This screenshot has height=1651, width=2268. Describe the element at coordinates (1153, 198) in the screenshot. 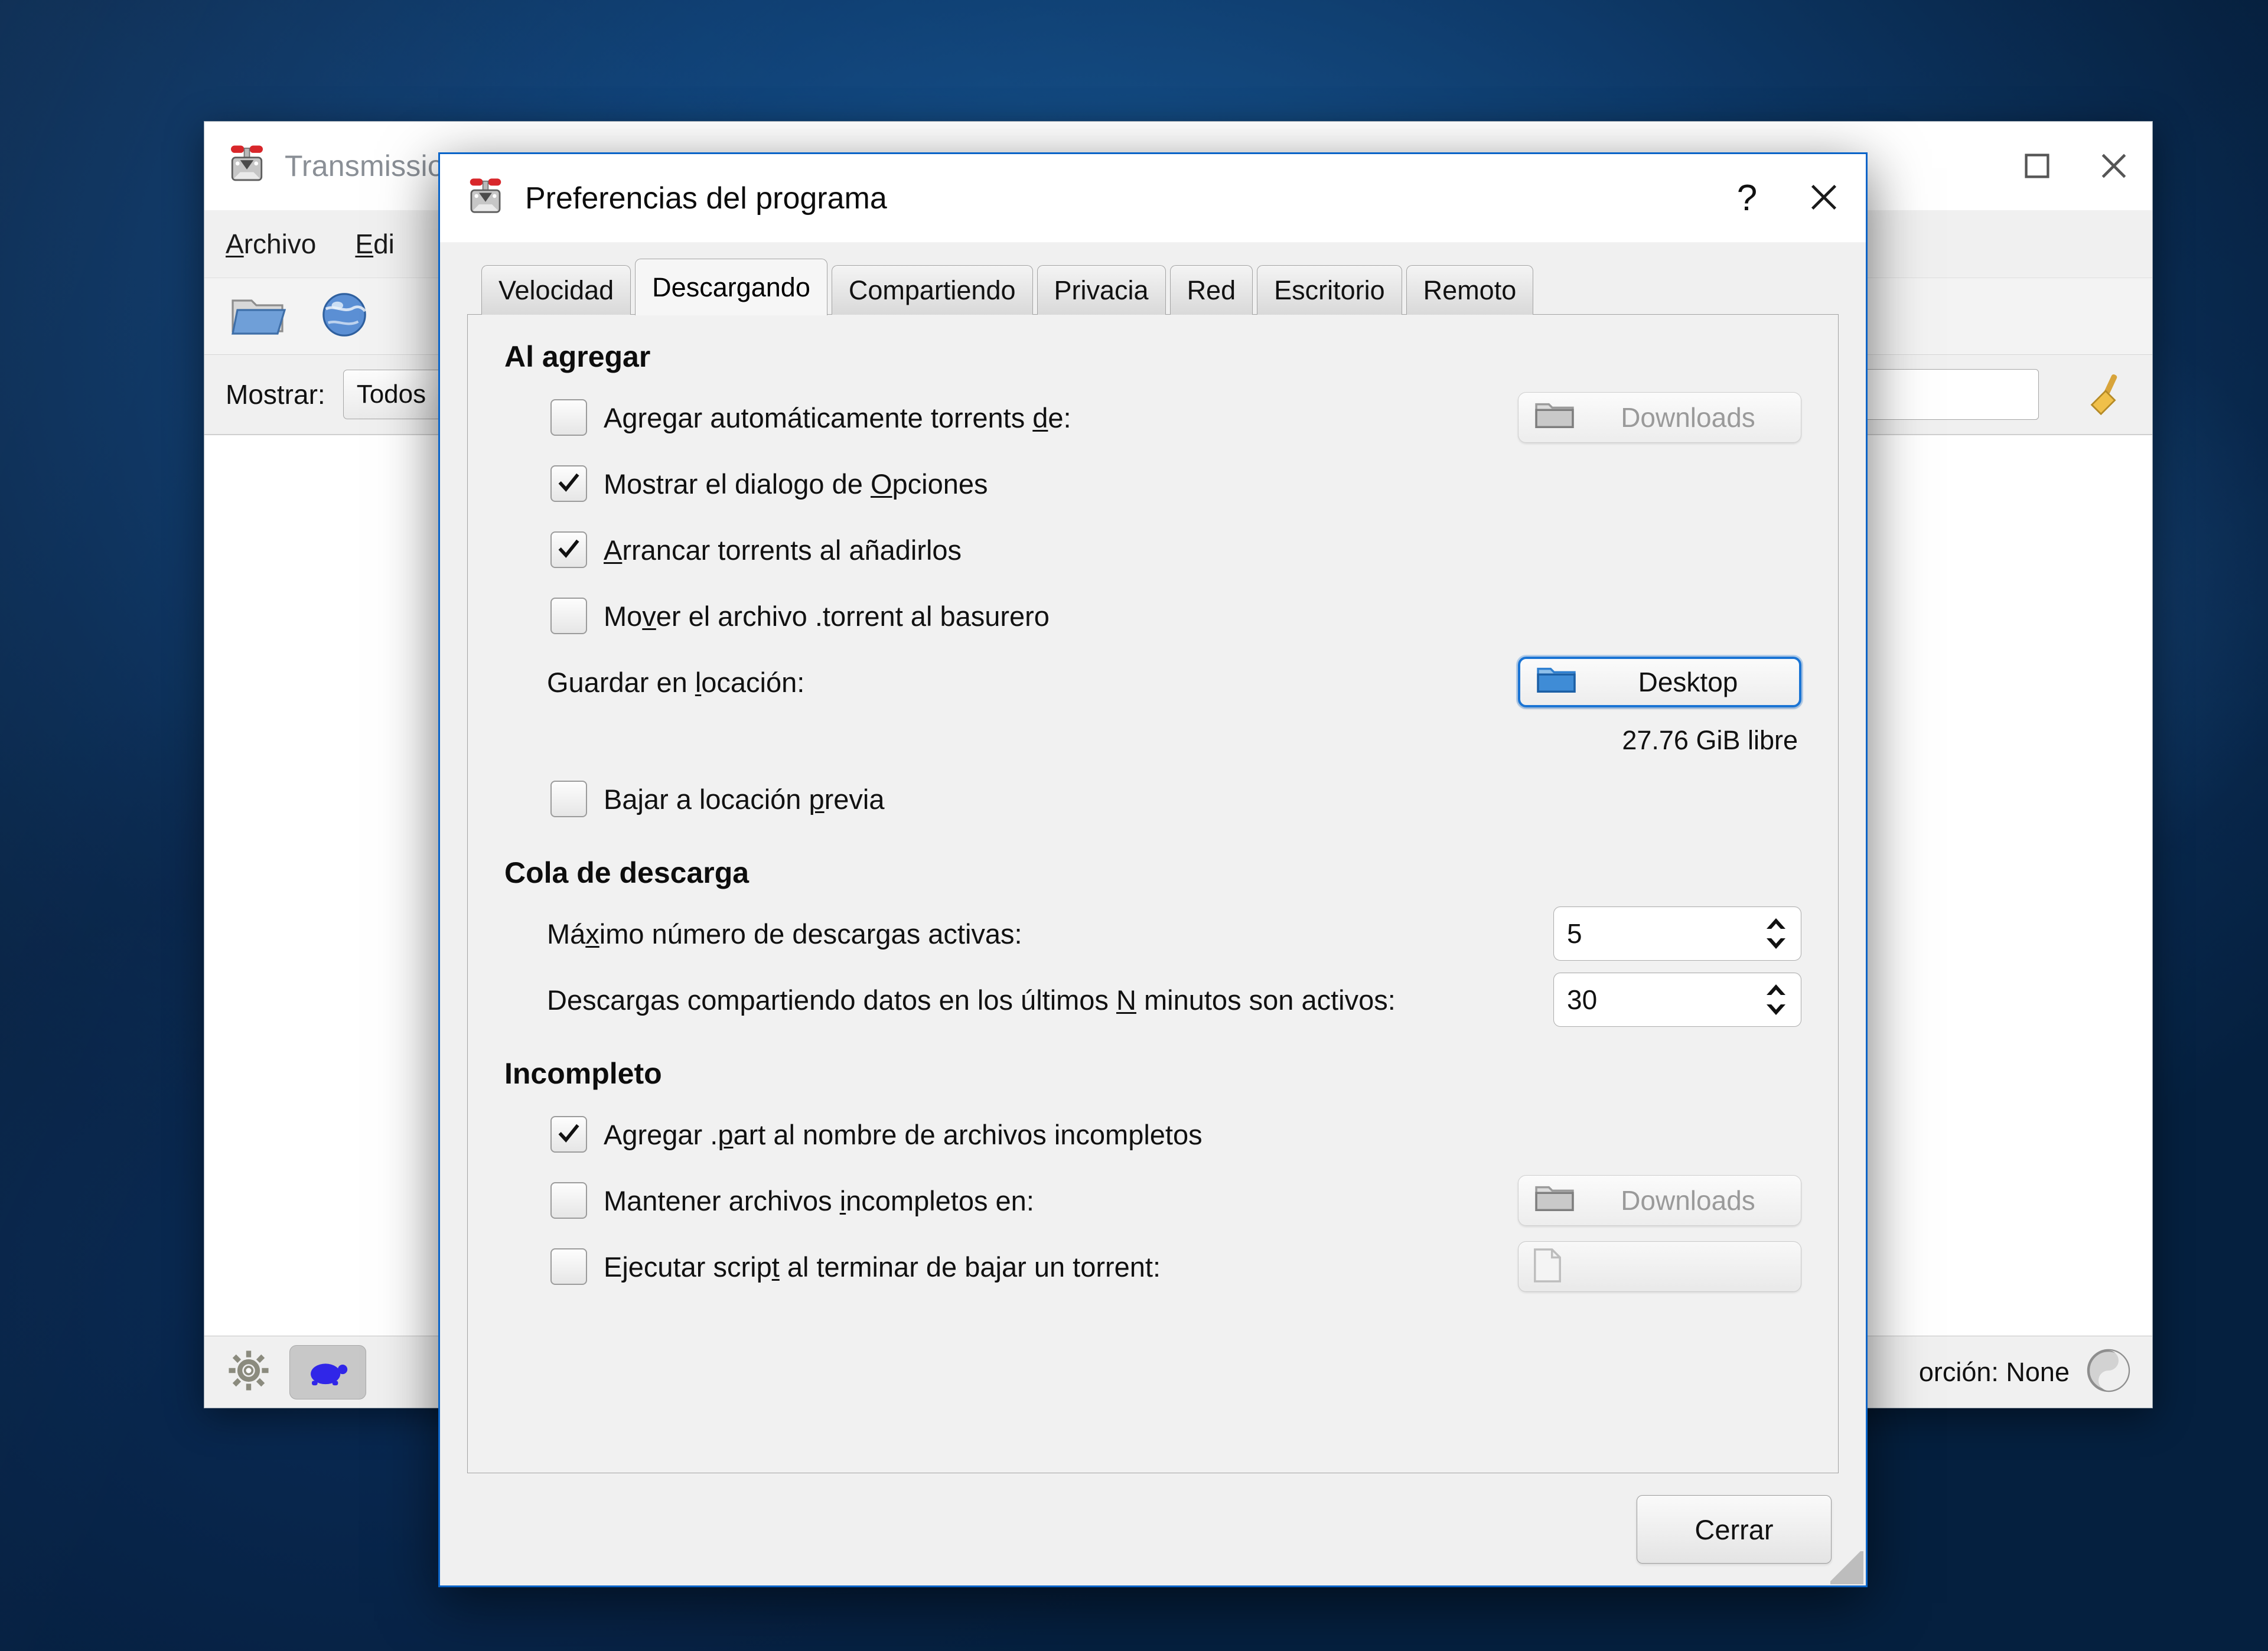

I see `prefs-titlebar: Preferencias del programa ?` at that location.